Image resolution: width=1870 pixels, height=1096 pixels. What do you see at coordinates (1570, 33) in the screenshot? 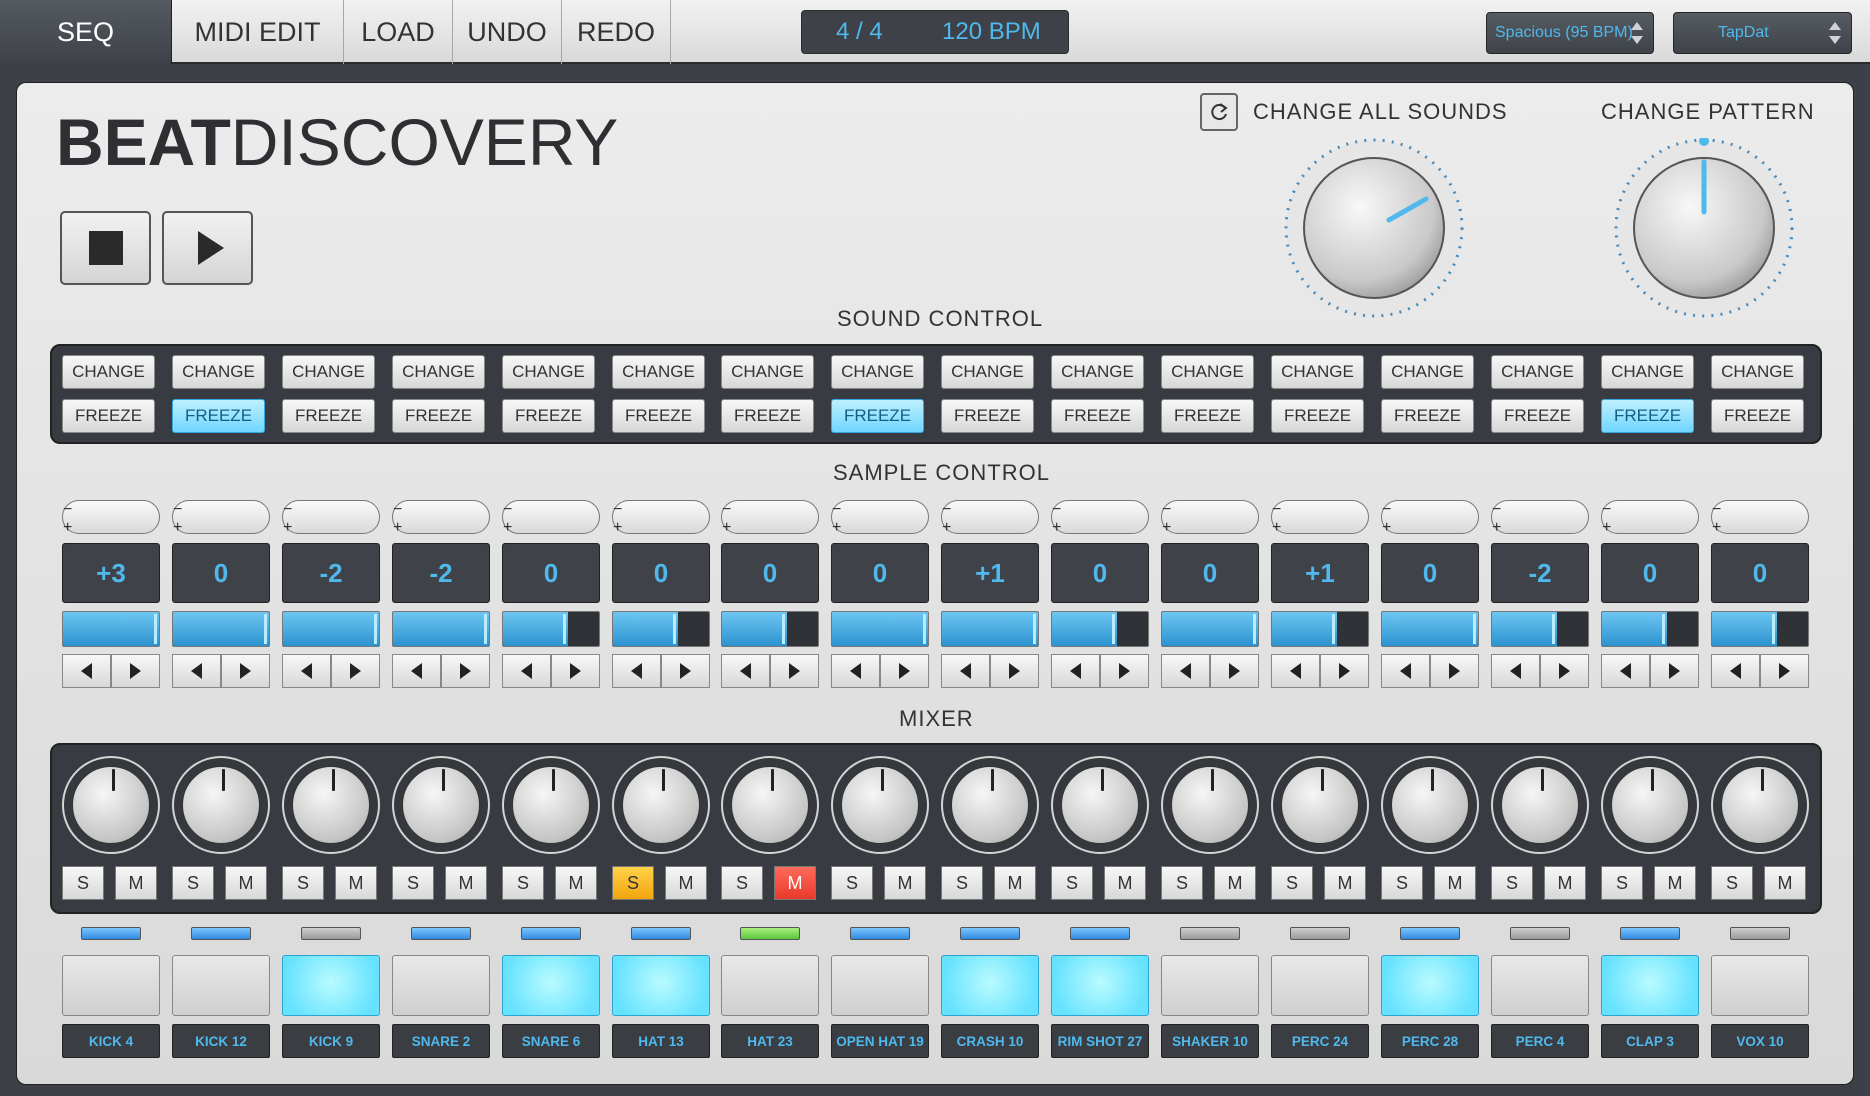
I see `style-select: Spacious (95 BPM)` at bounding box center [1570, 33].